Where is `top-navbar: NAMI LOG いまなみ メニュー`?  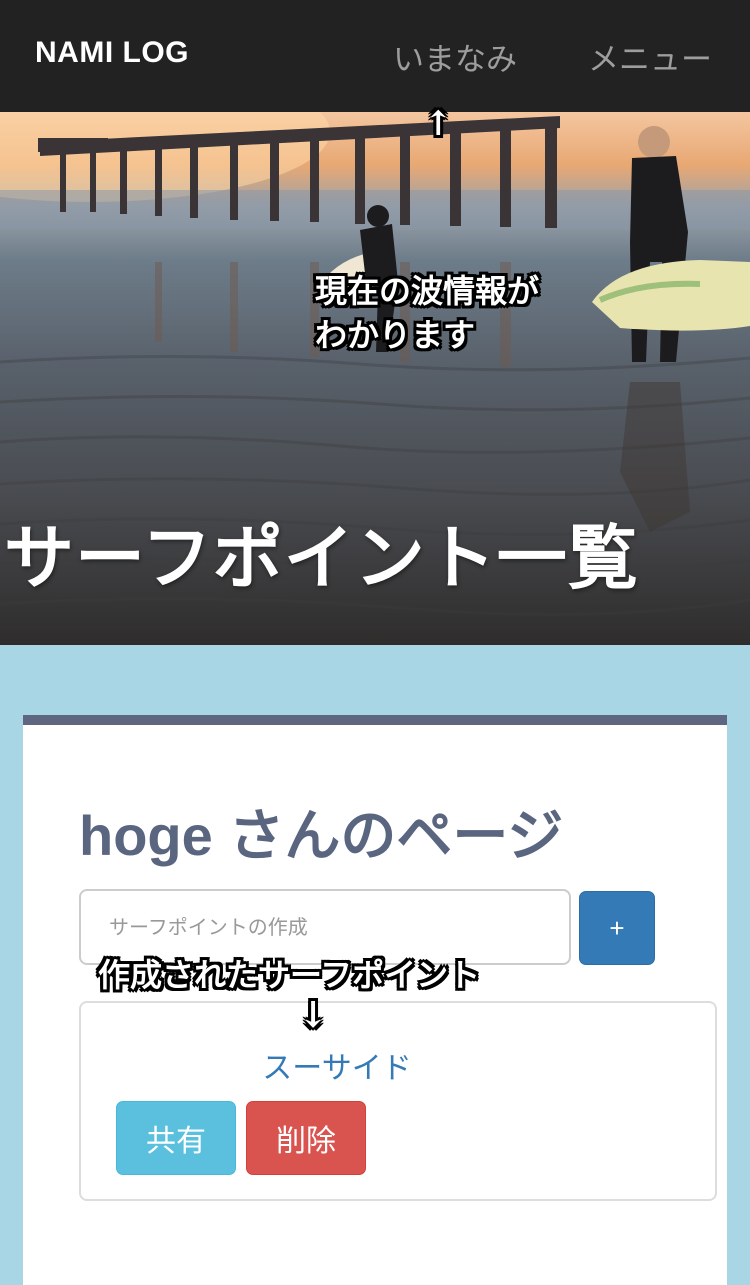
top-navbar: NAMI LOG いまなみ メニュー is located at coordinates (375, 56).